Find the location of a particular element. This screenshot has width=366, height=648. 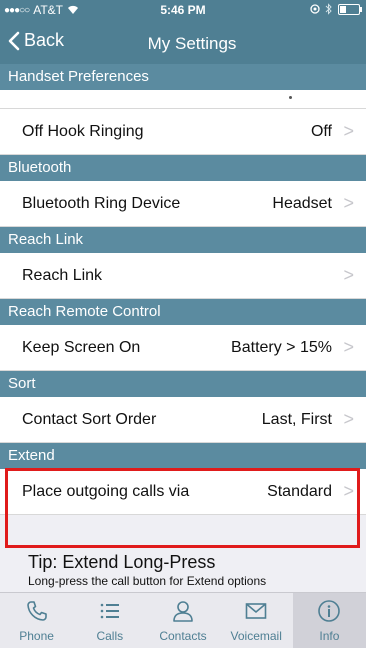

tab-calls: Calls is located at coordinates (109, 620).